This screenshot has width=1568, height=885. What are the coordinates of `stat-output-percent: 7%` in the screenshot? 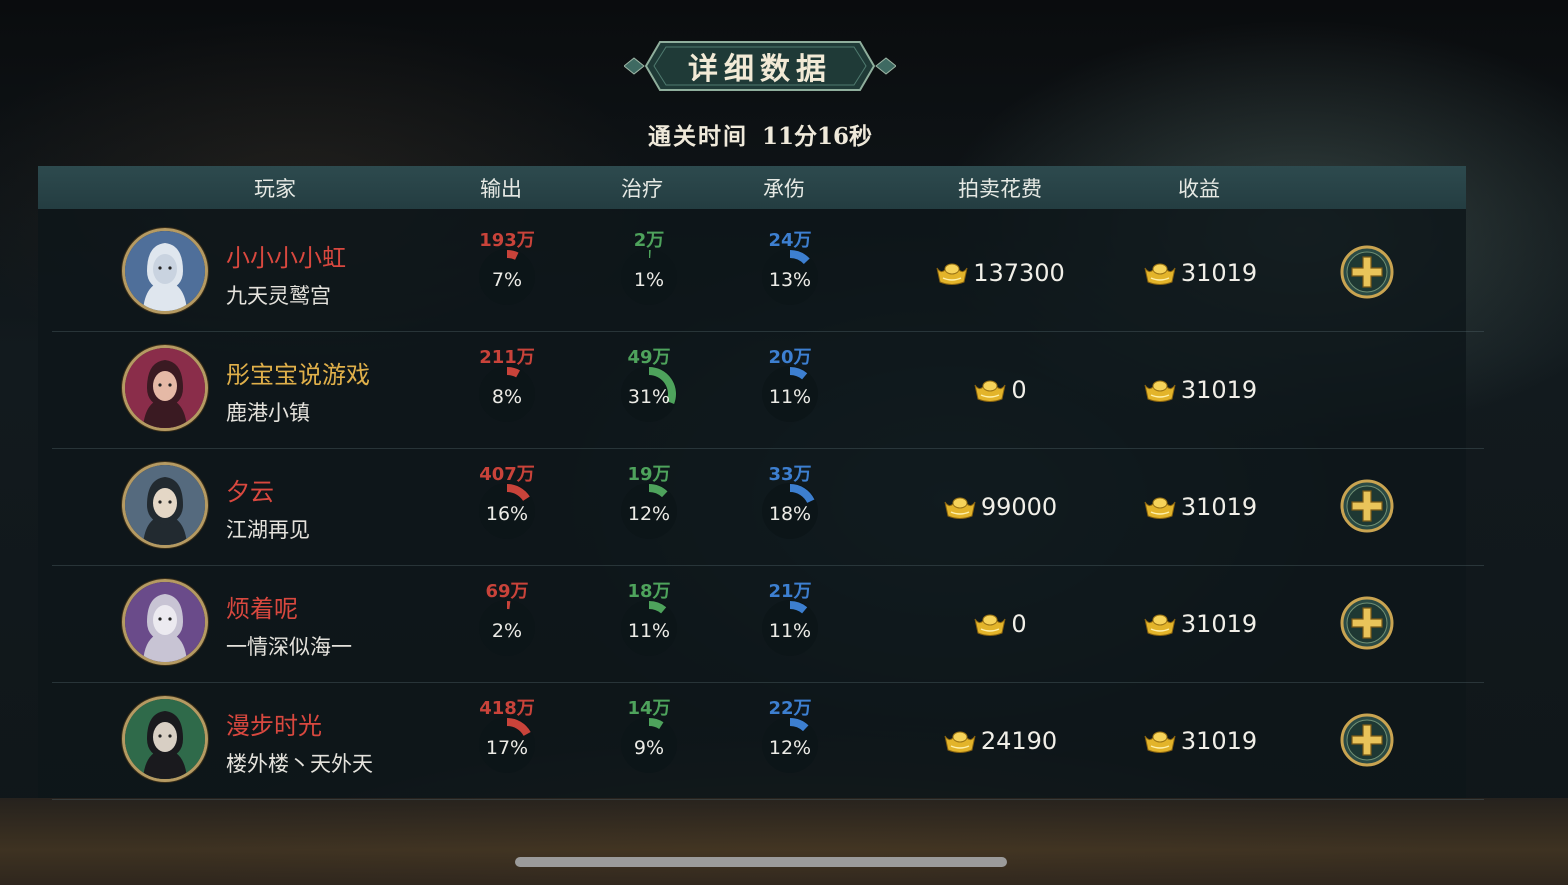 It's located at (507, 280).